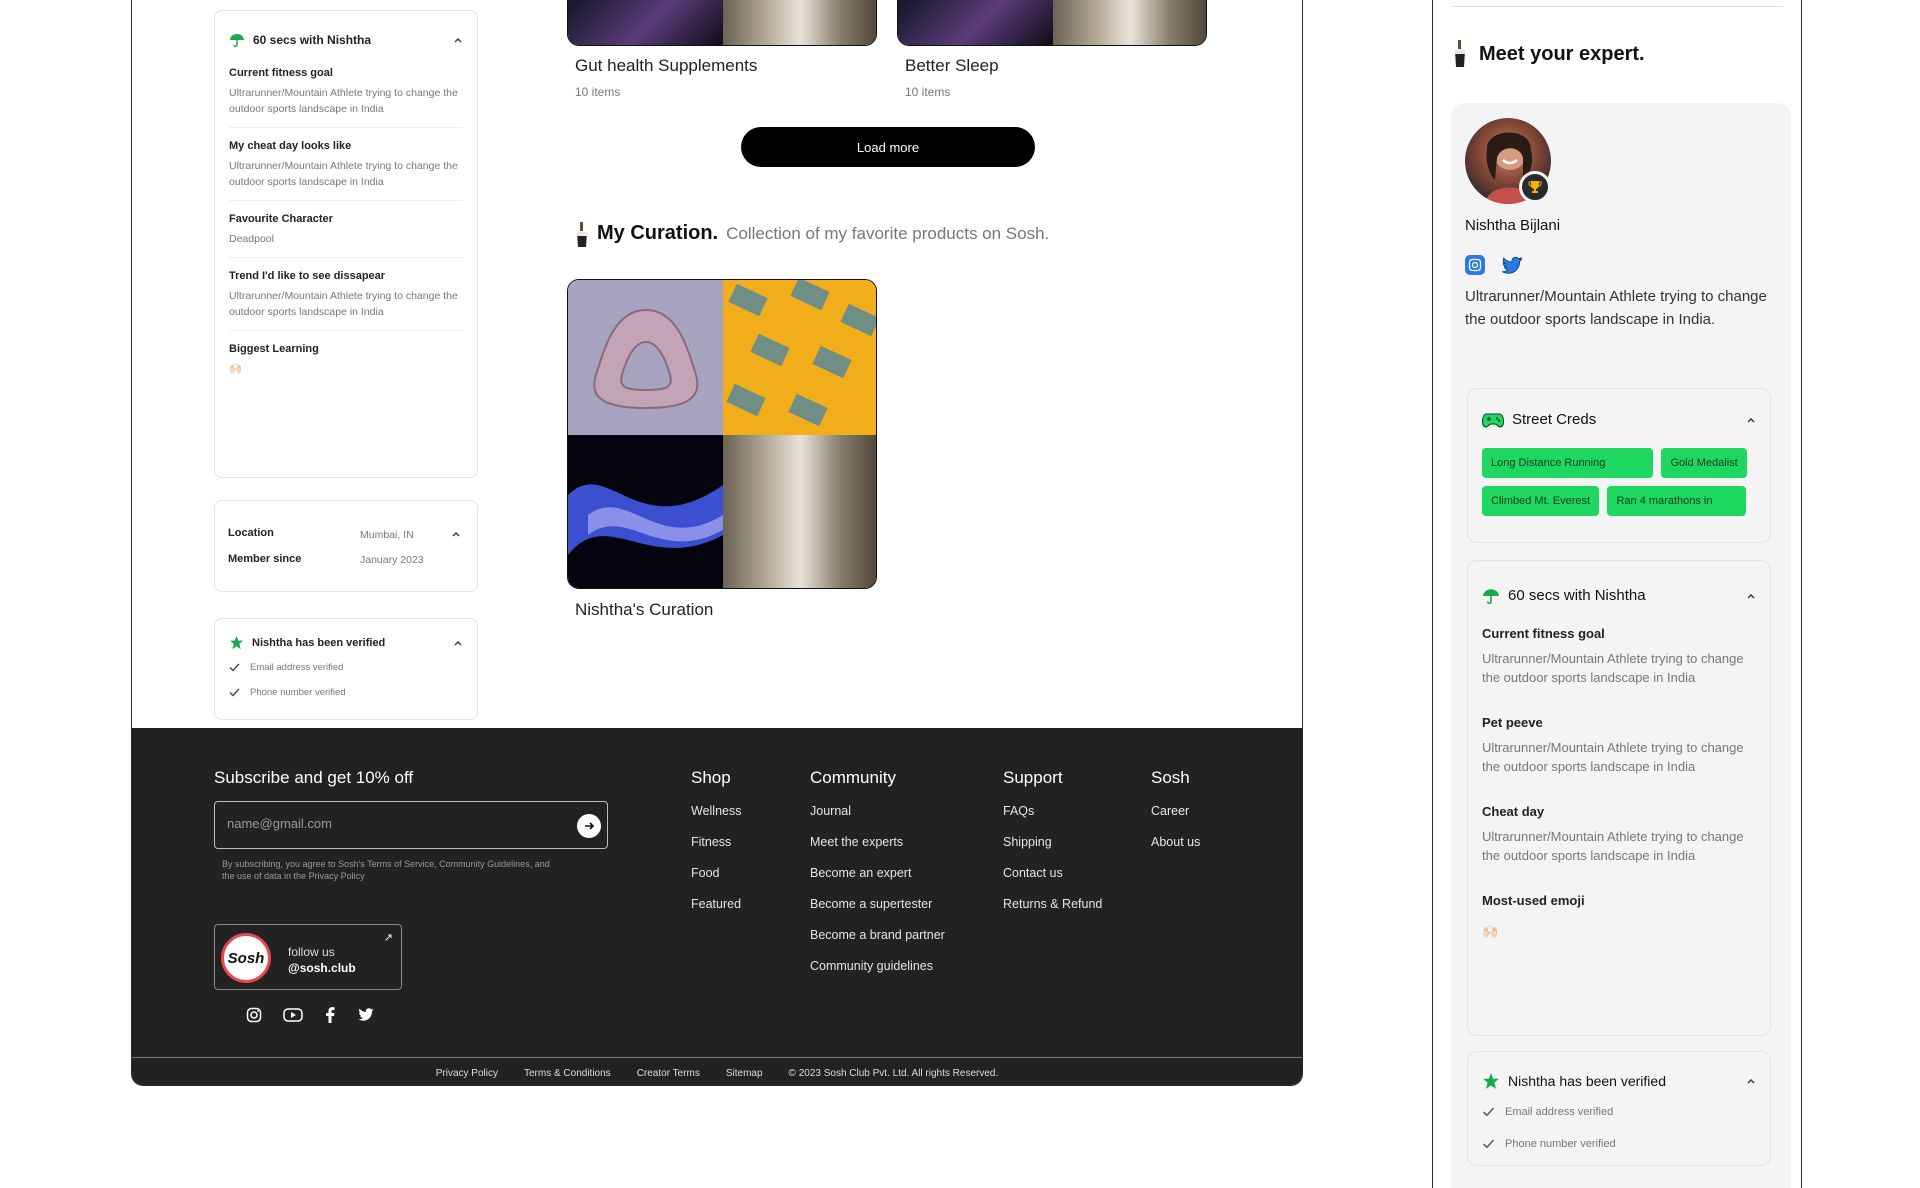 Image resolution: width=1920 pixels, height=1188 pixels. Describe the element at coordinates (1677, 501) in the screenshot. I see `street-cred-tag: Ran 4 marathons in` at that location.